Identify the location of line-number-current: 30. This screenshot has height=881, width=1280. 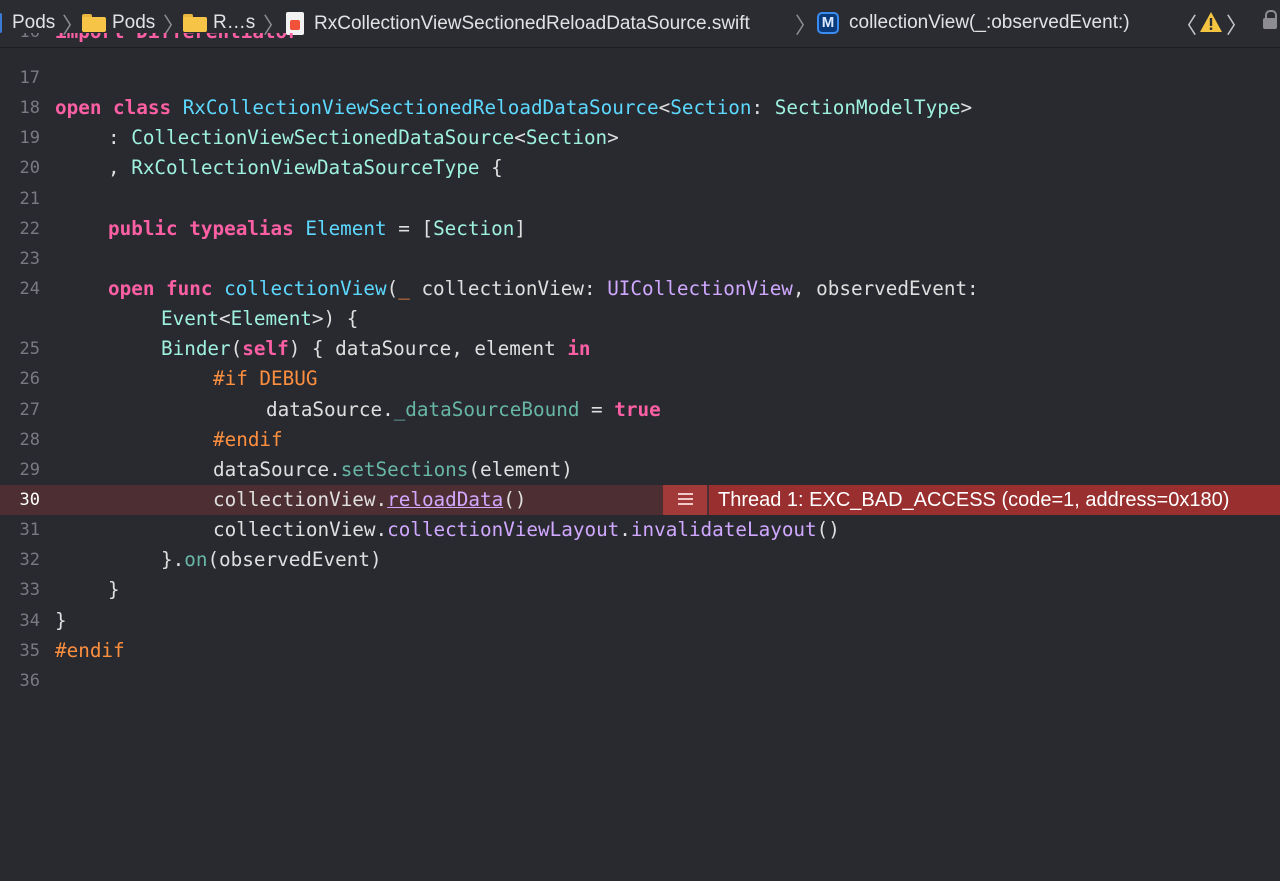
(29, 500).